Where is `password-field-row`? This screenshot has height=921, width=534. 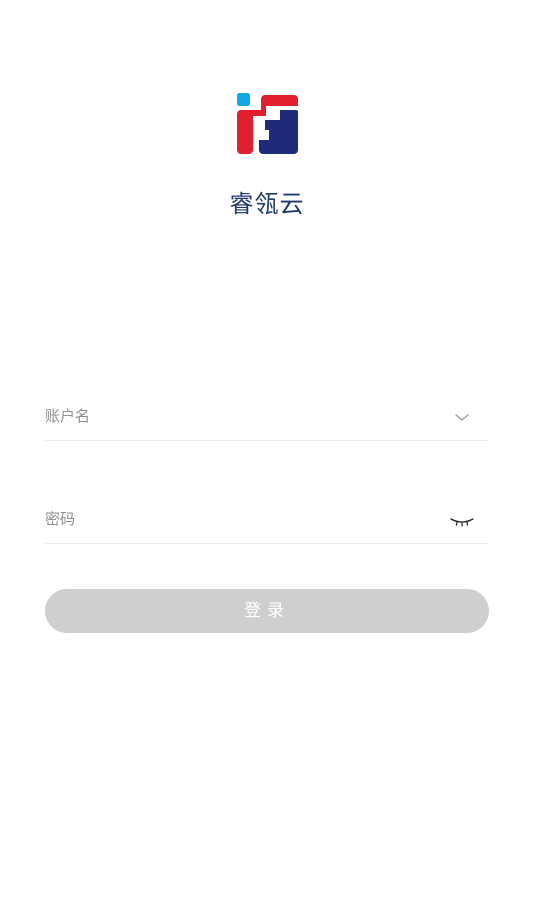 password-field-row is located at coordinates (267, 523).